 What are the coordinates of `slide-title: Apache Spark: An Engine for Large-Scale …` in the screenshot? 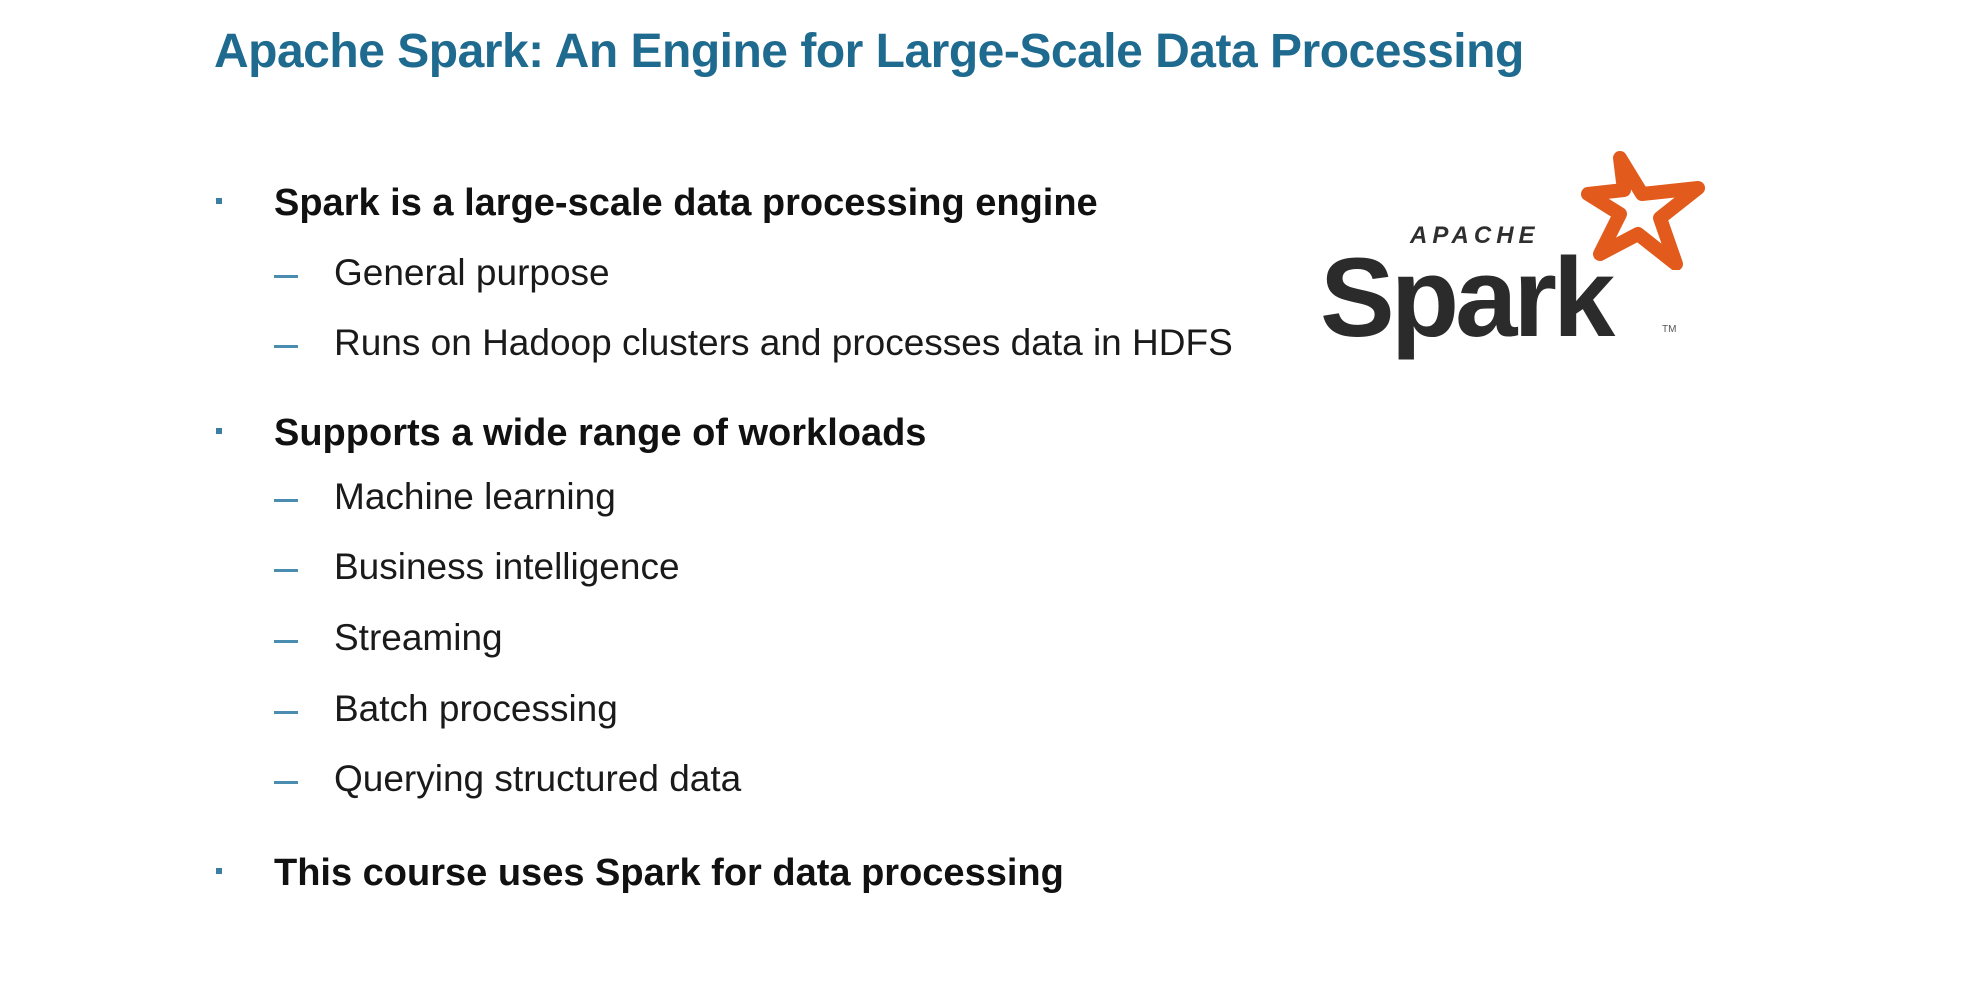 It's located at (869, 51).